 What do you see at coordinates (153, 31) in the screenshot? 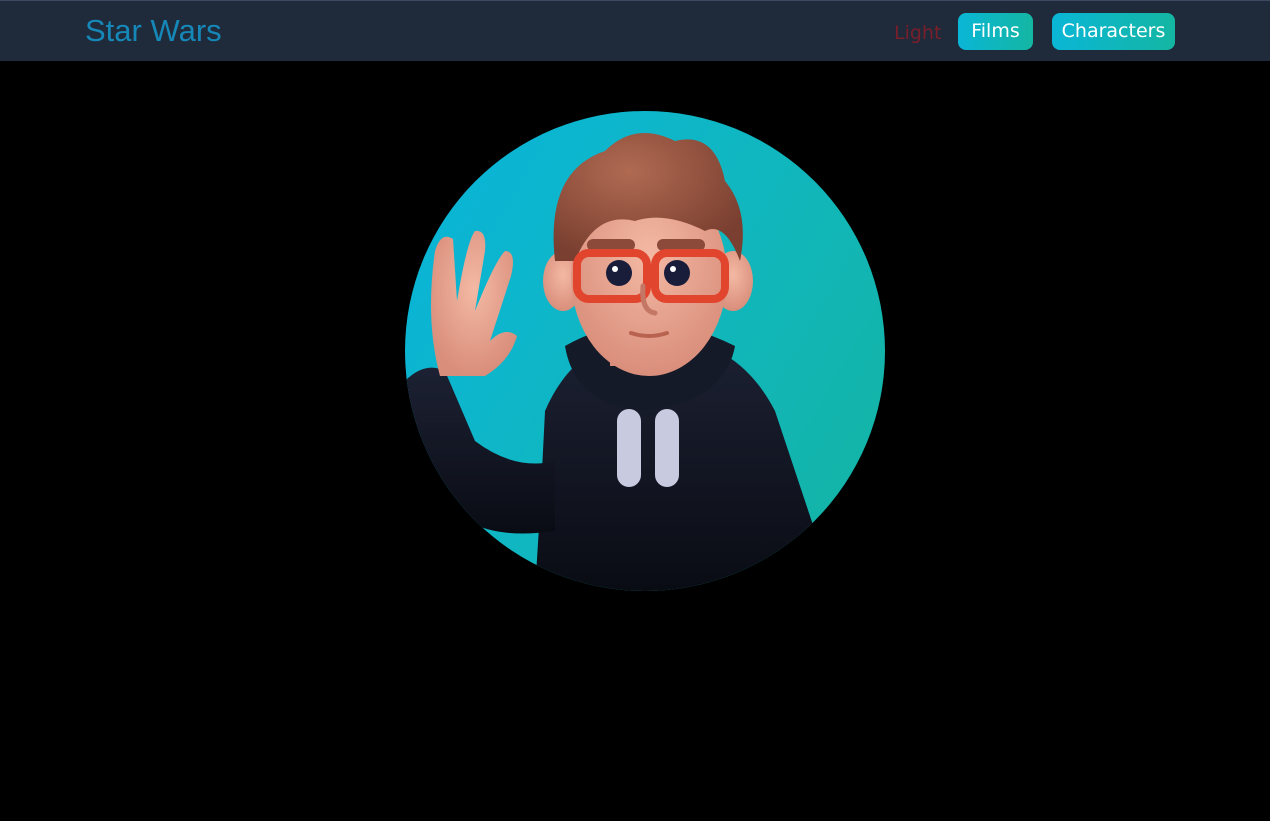
I see `brand-logo-link: Star Wars` at bounding box center [153, 31].